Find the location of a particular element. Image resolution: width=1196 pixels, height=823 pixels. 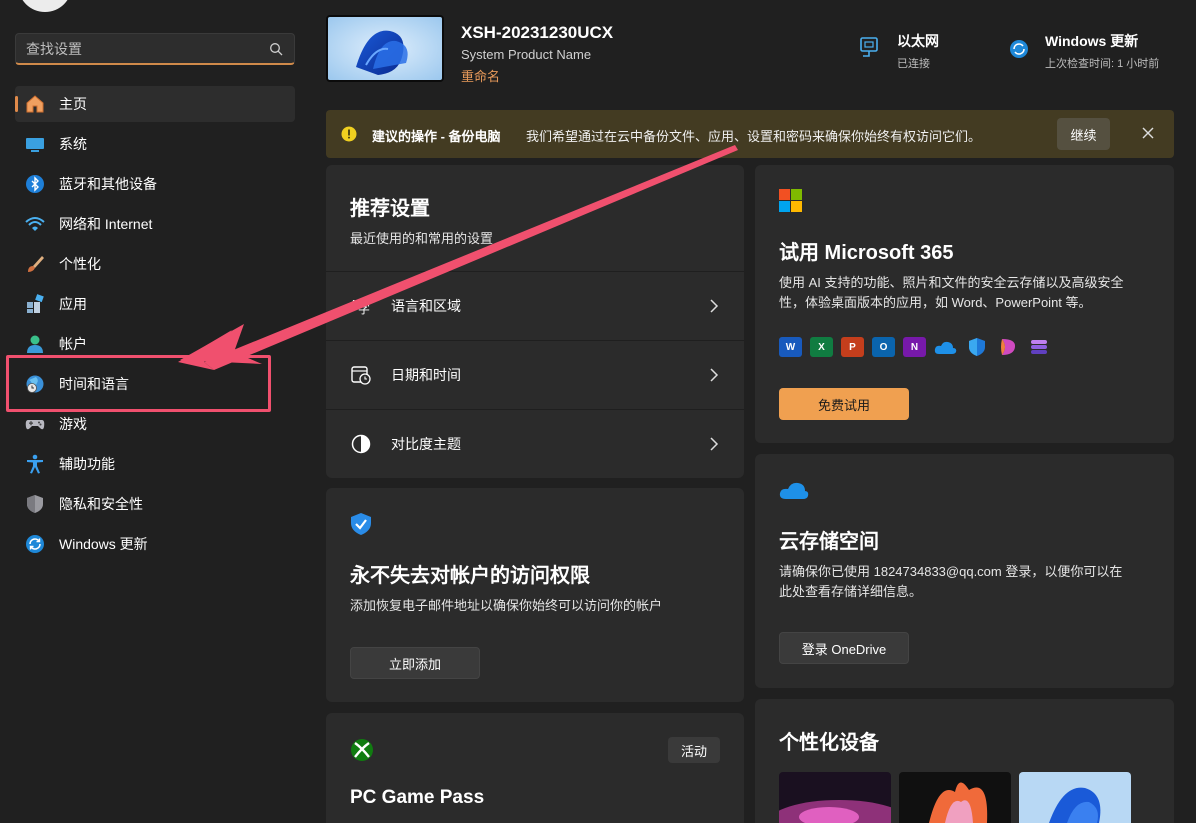

recommended-row-datetime: 日期和时间 is located at coordinates (535, 374).